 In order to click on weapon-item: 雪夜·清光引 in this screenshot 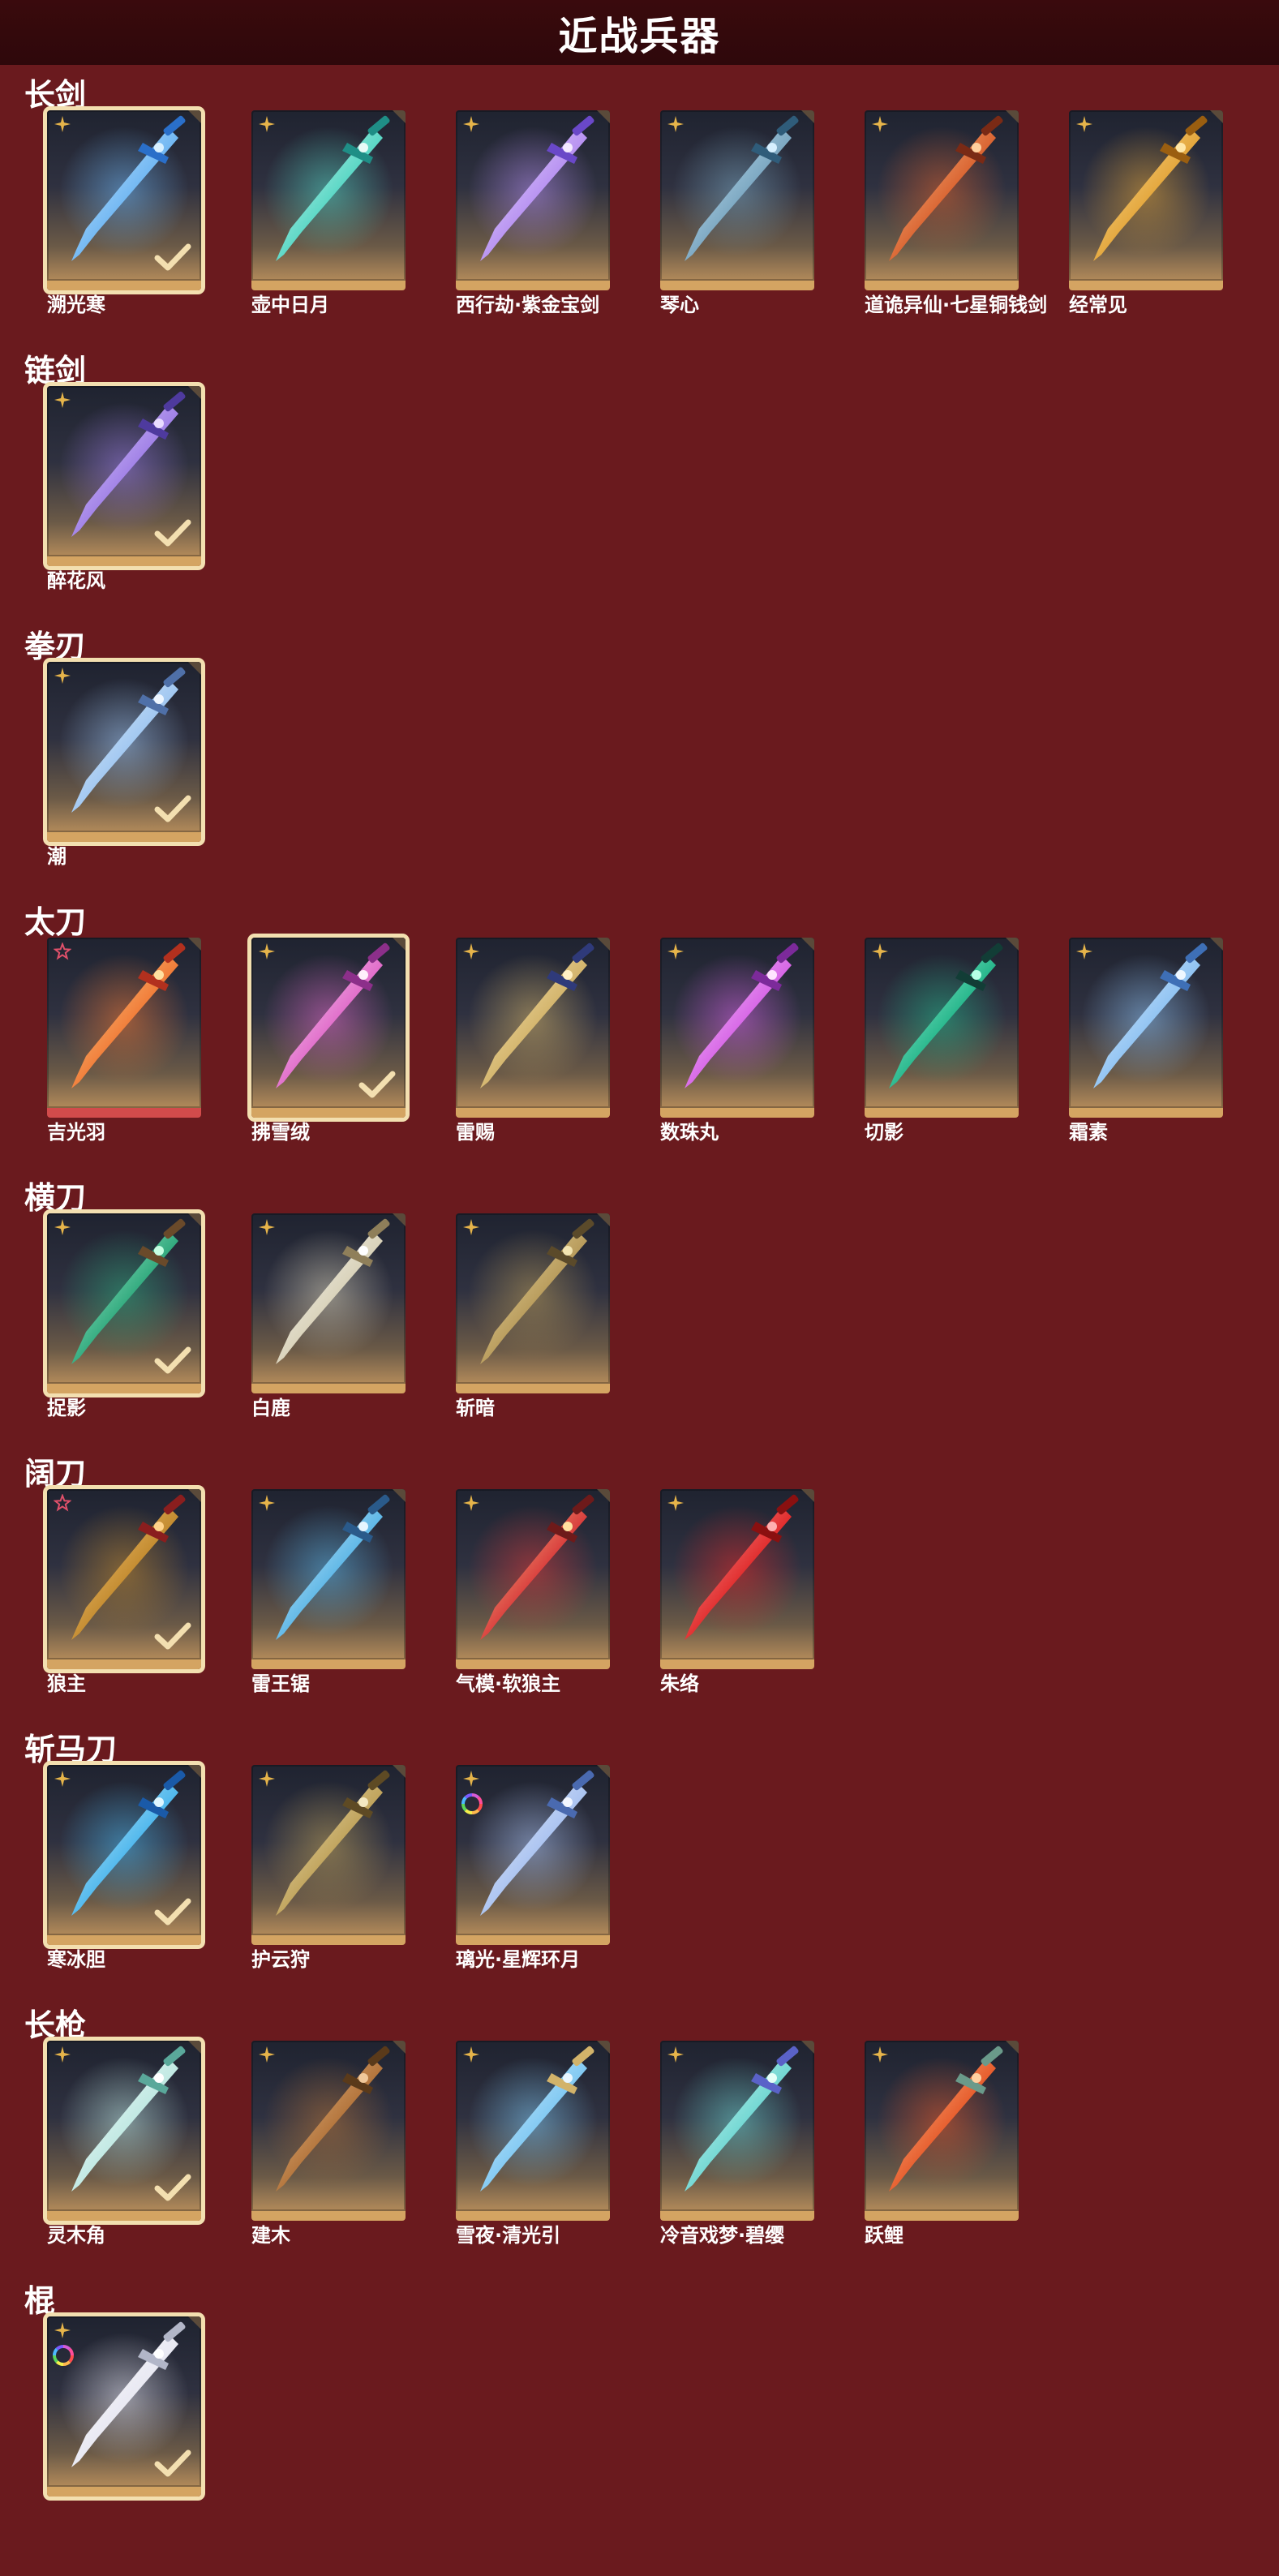, I will do `click(535, 2144)`.